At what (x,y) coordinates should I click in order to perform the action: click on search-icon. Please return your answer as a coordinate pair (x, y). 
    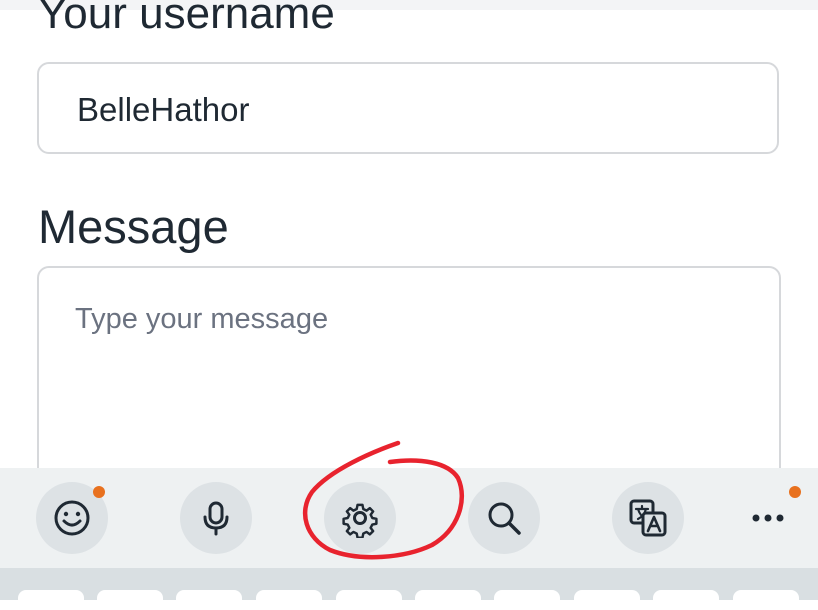
    Looking at the image, I should click on (504, 518).